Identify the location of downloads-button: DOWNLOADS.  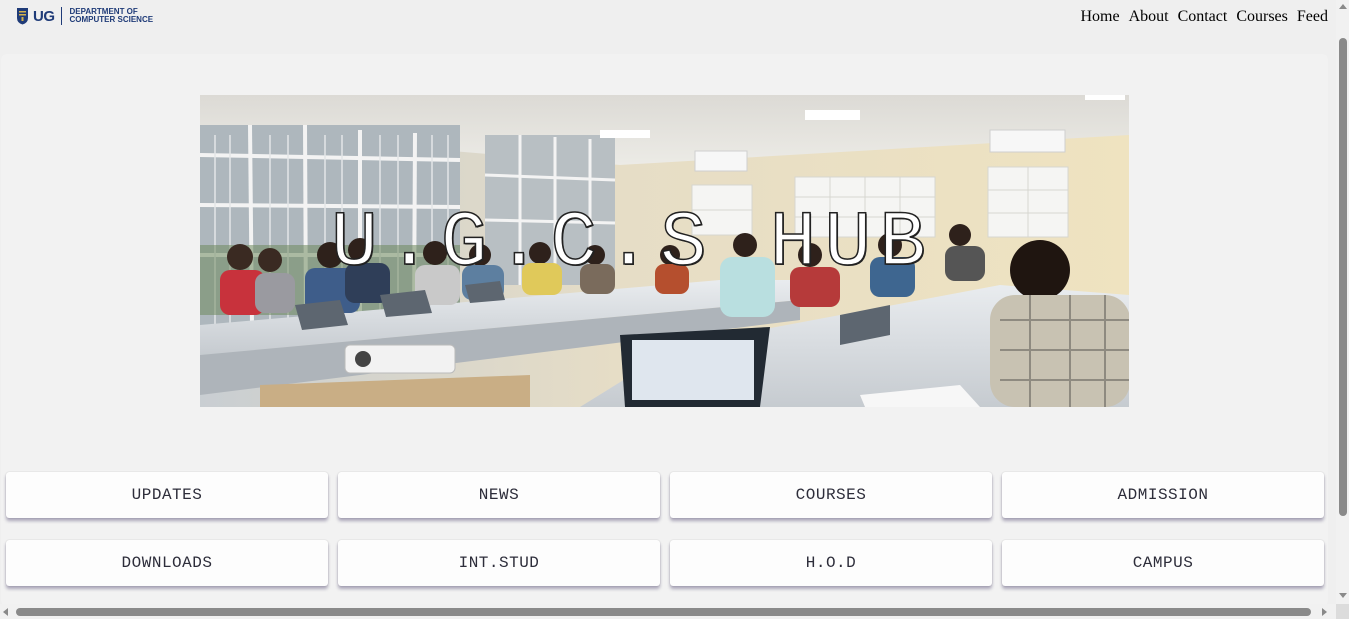
(167, 563).